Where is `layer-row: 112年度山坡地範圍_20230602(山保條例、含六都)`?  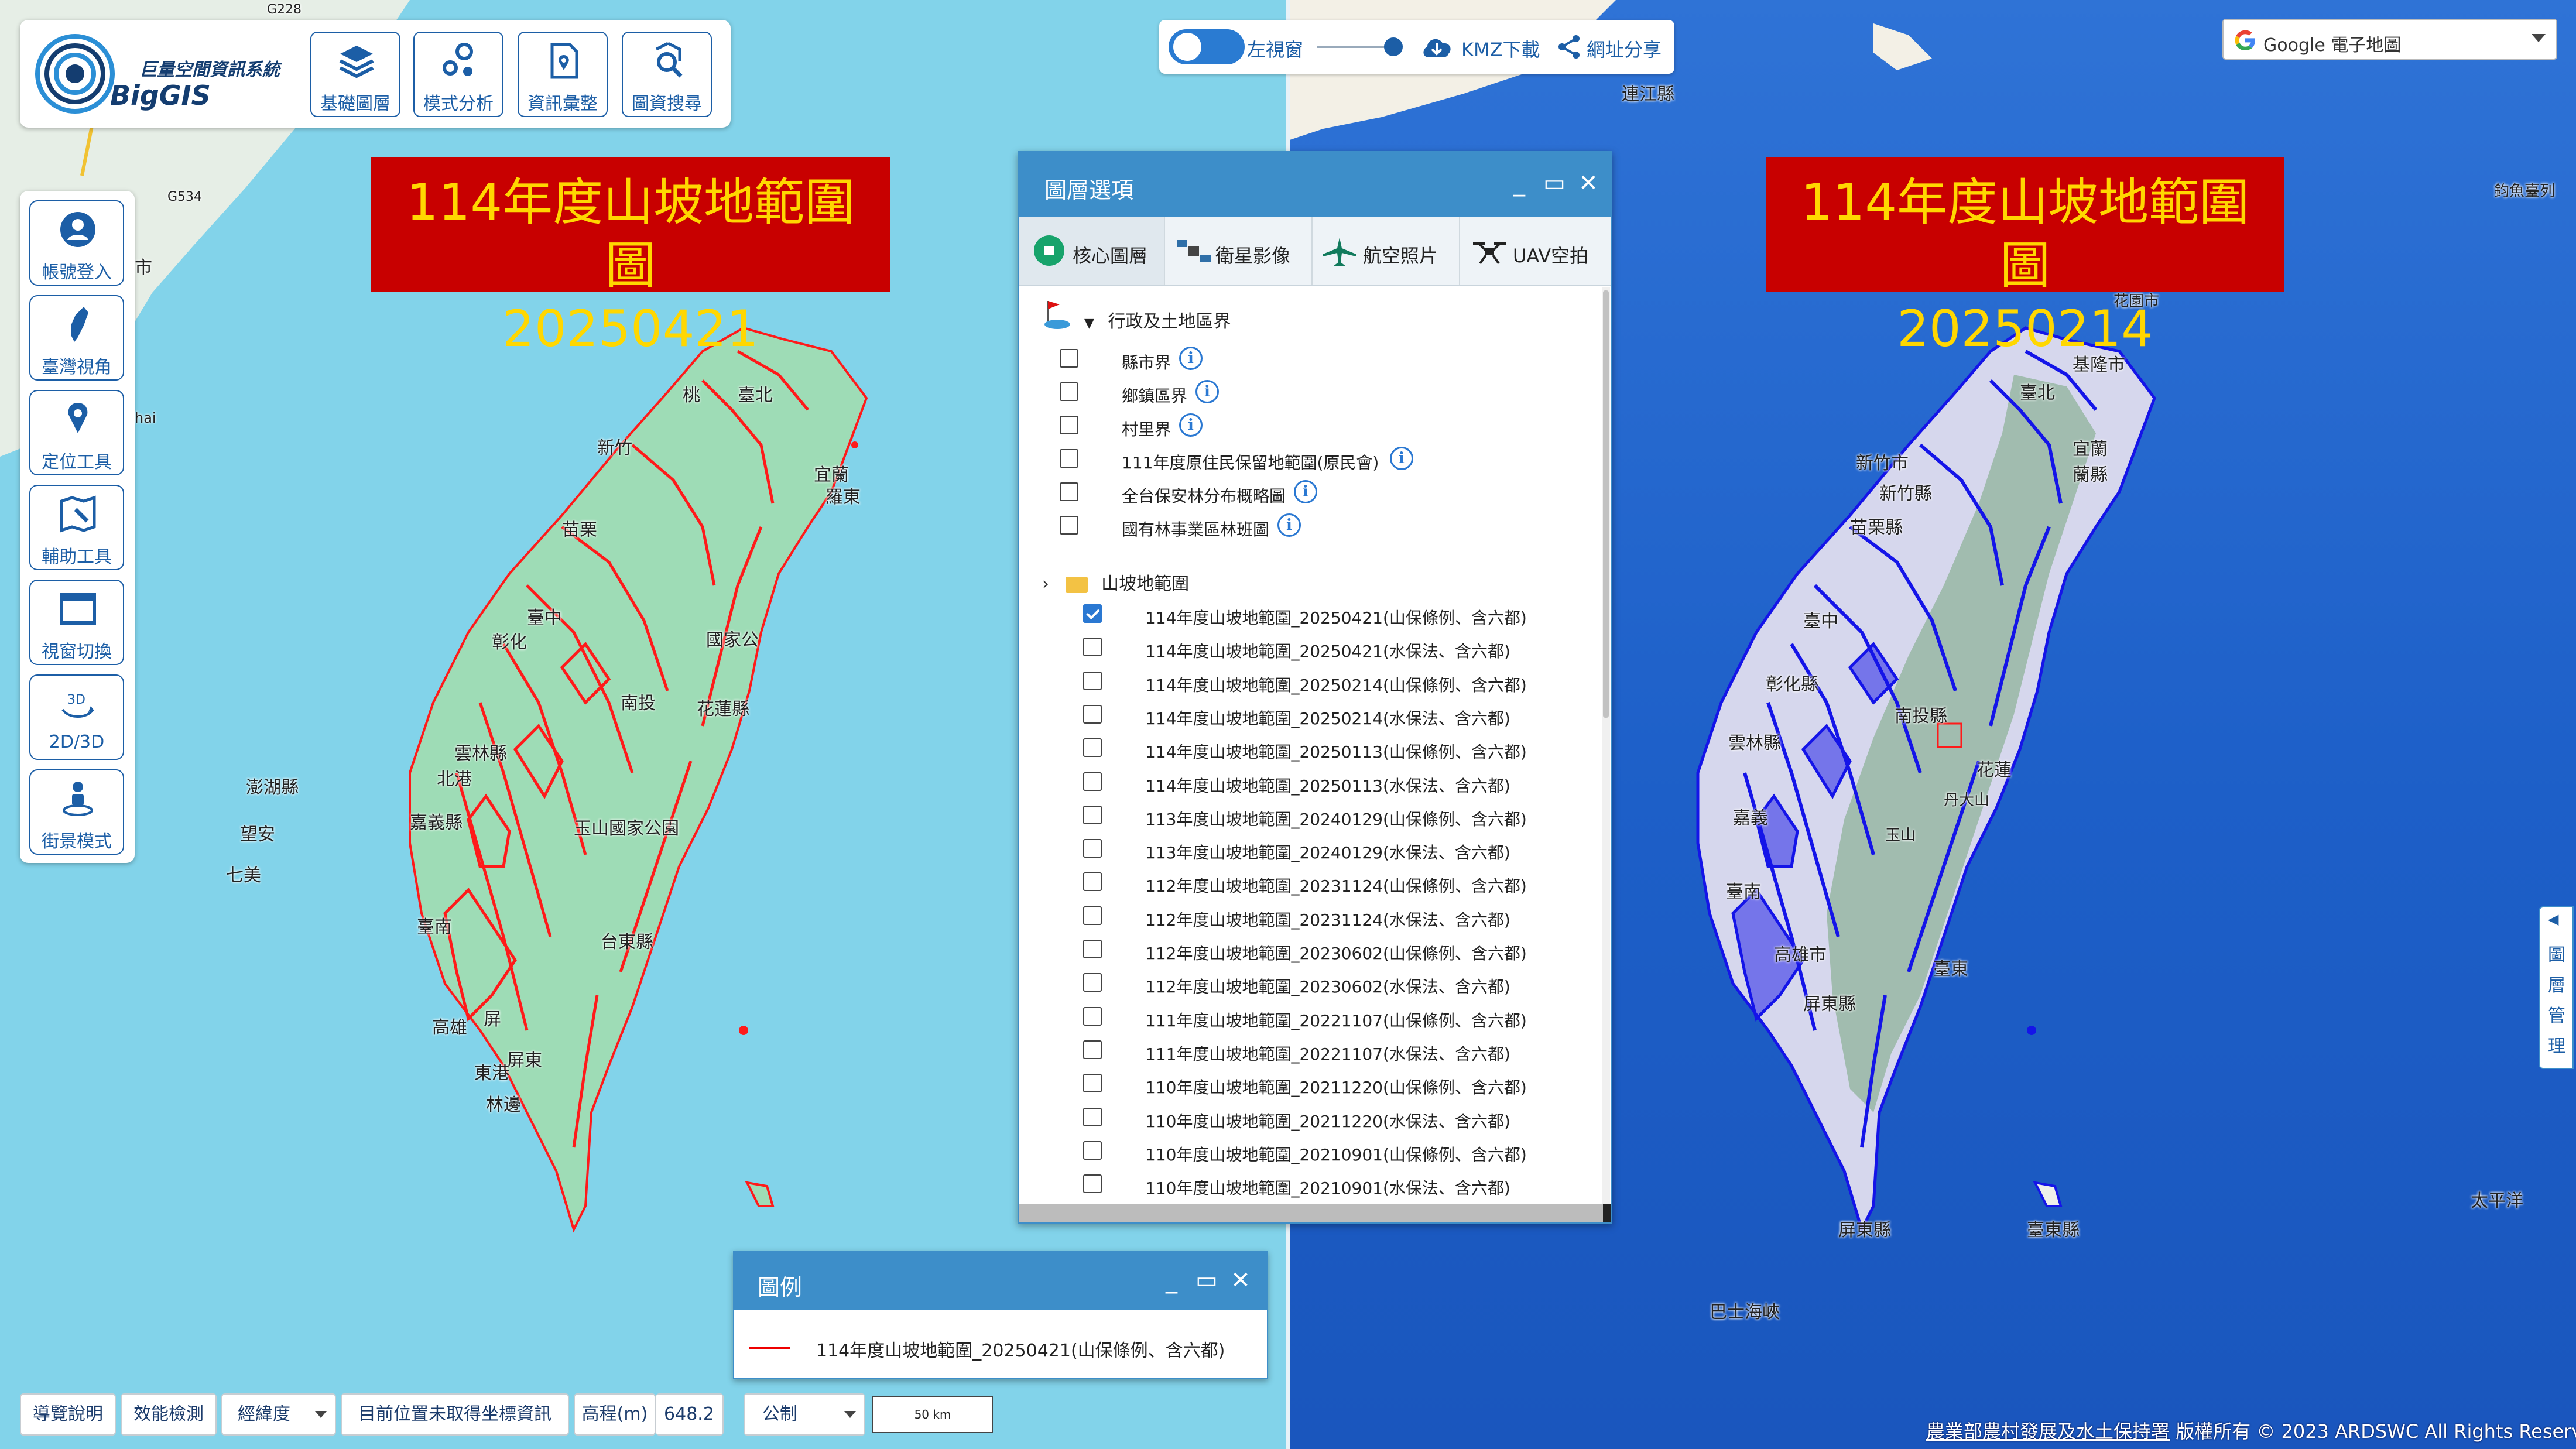
layer-row: 112年度山坡地範圍_20230602(山保條例、含六都) is located at coordinates (1341, 949).